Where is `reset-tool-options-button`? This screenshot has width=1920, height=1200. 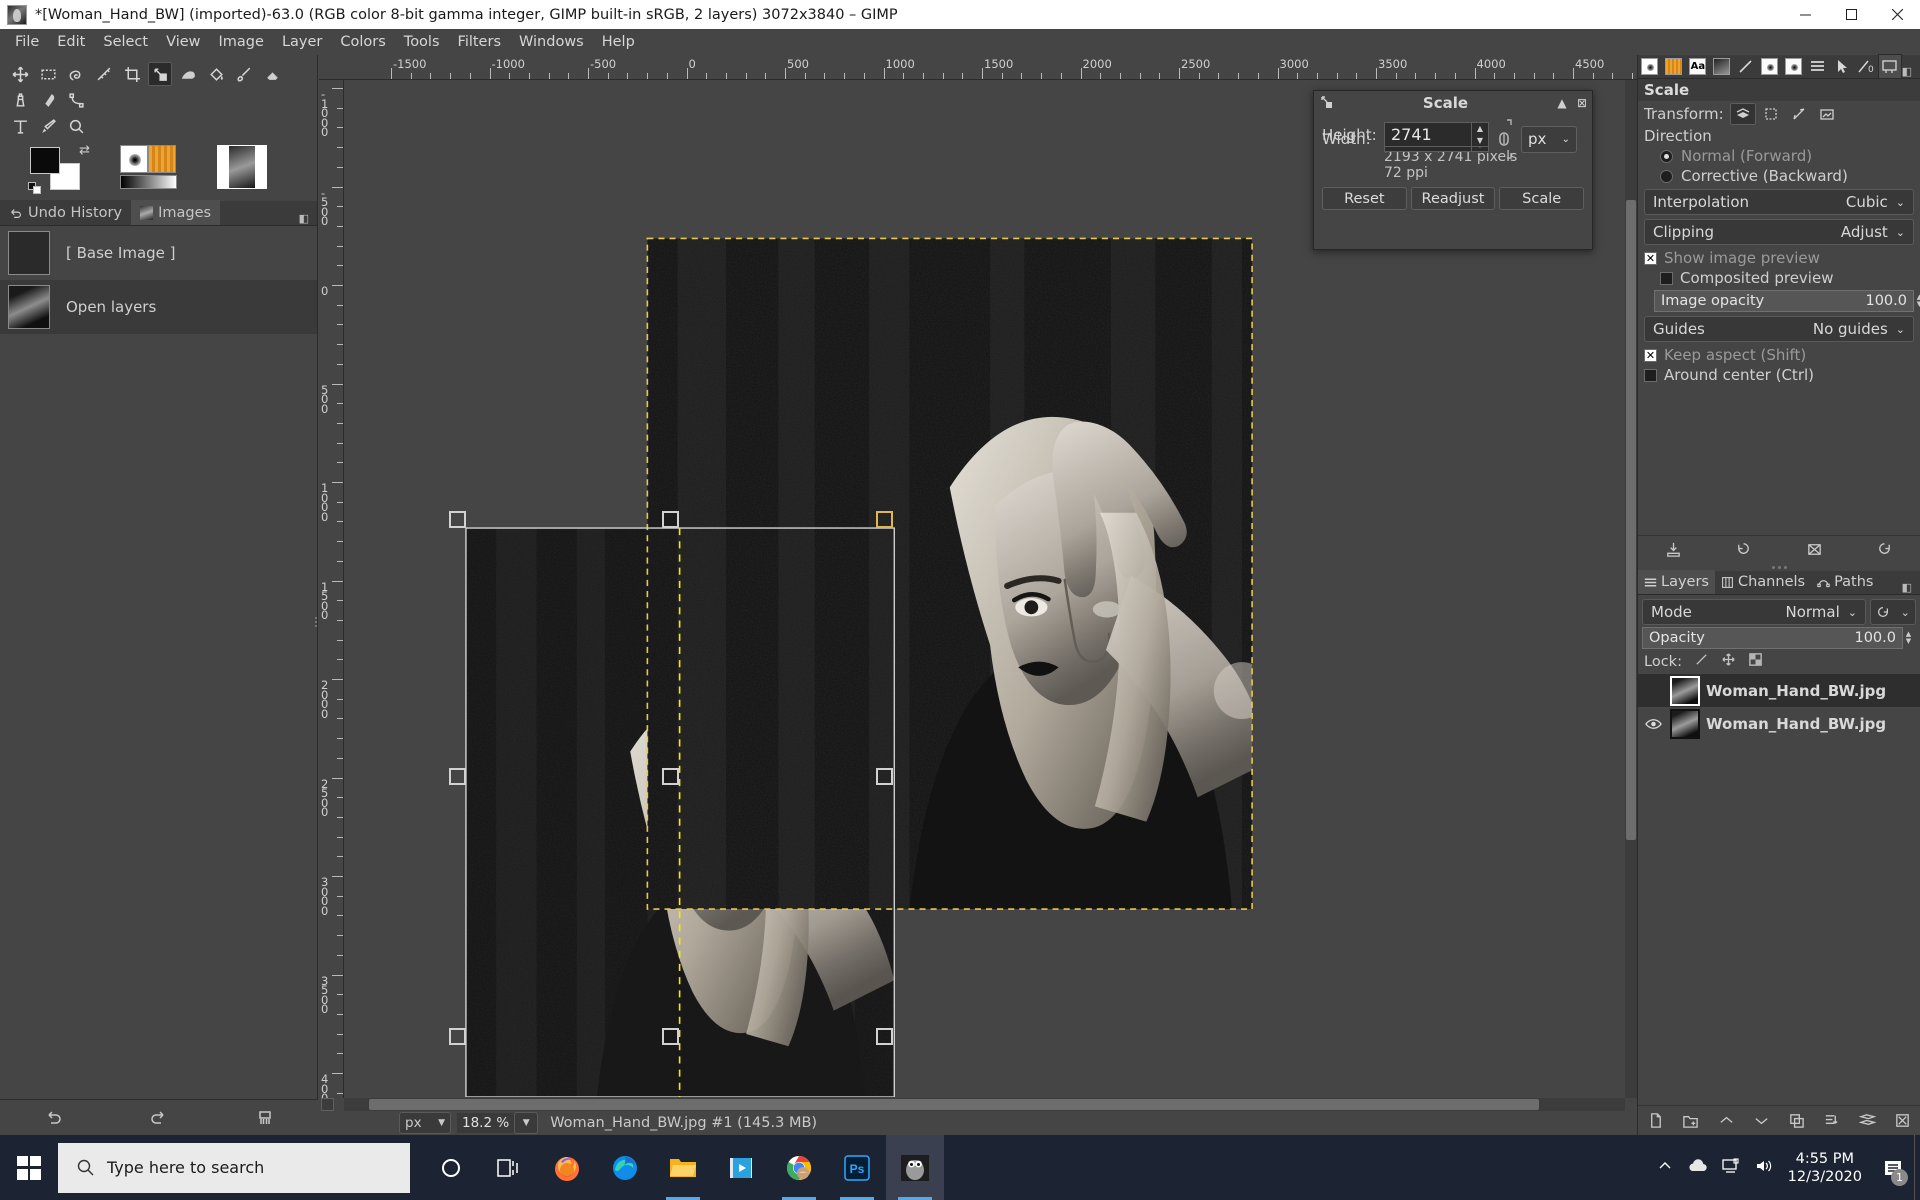
reset-tool-options-button is located at coordinates (1885, 549).